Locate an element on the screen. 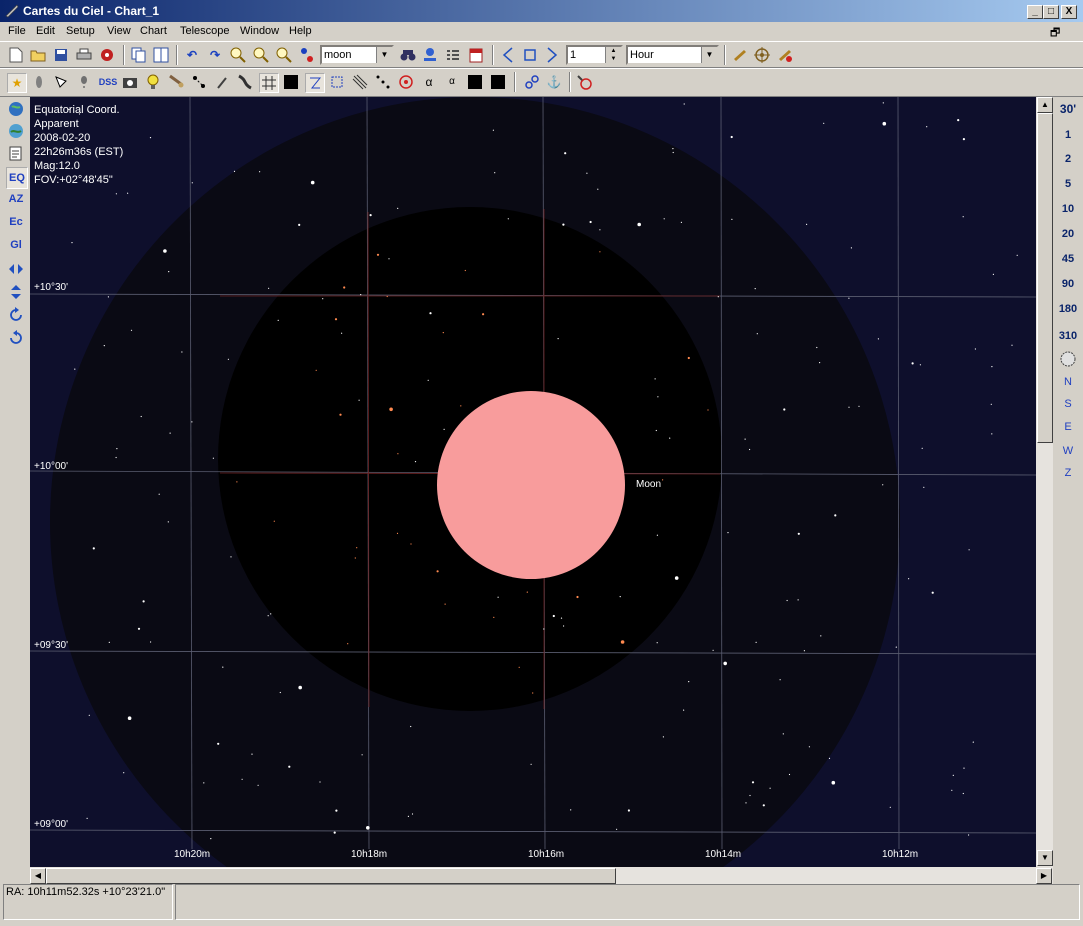  black-square-icon is located at coordinates (291, 82).